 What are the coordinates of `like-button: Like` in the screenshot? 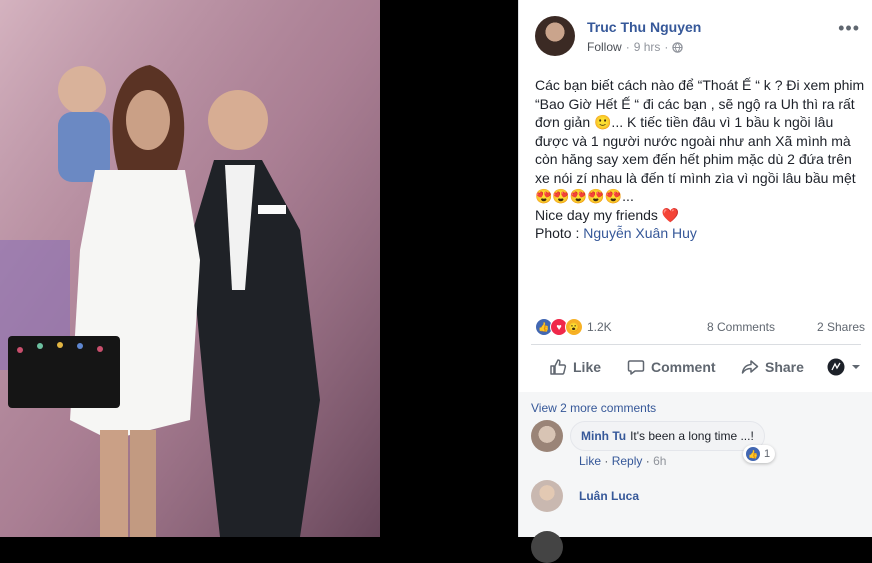 It's located at (575, 367).